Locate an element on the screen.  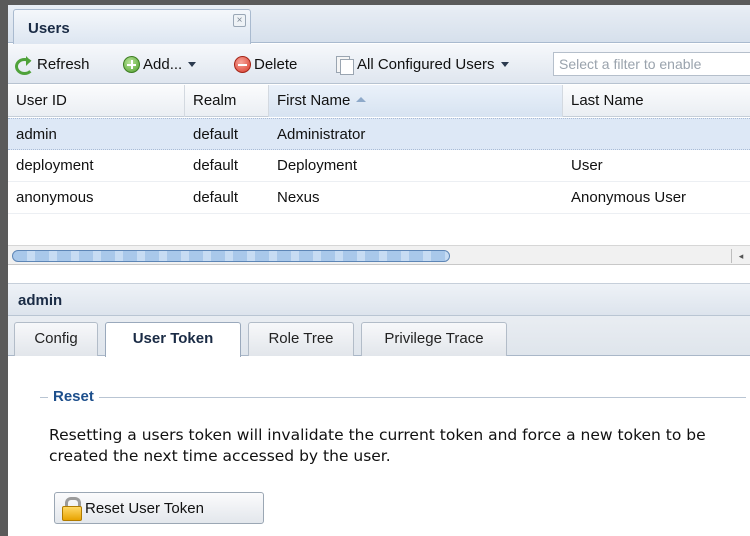
lock-icon is located at coordinates (71, 509).